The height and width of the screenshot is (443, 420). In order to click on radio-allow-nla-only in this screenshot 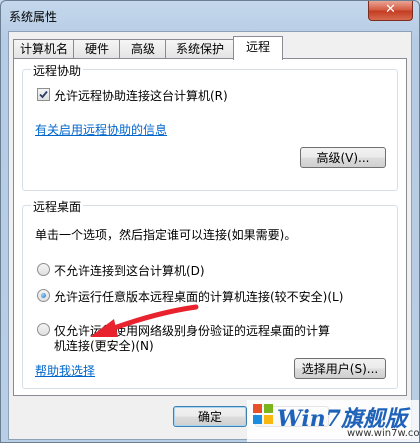, I will do `click(43, 329)`.